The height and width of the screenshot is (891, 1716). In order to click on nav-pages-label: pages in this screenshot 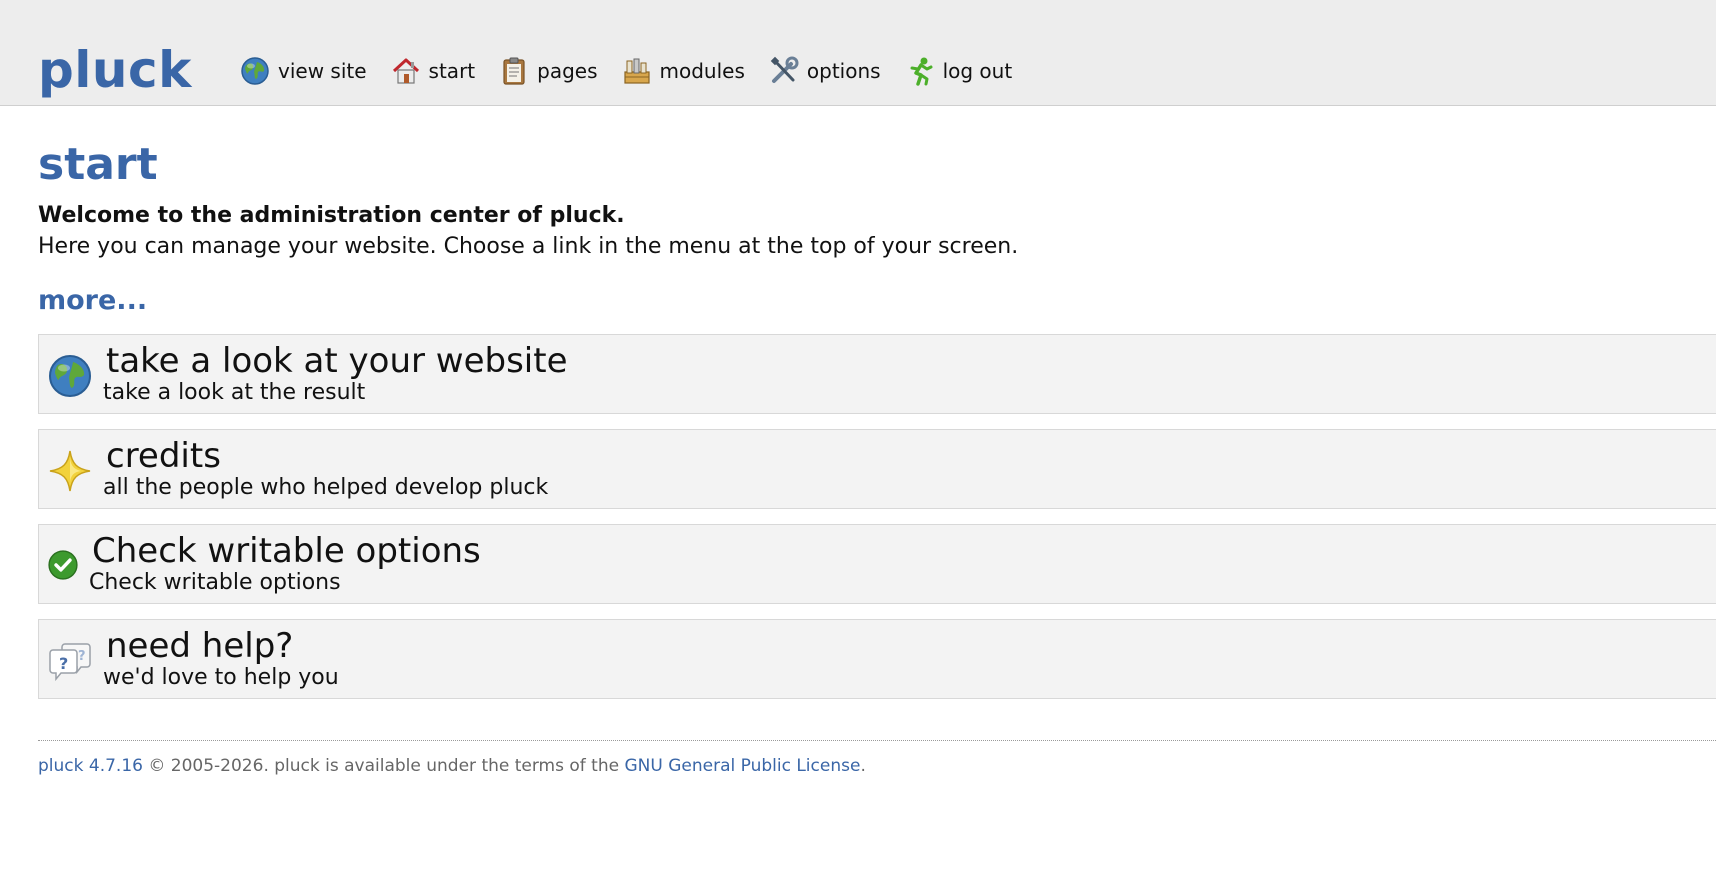, I will do `click(567, 71)`.